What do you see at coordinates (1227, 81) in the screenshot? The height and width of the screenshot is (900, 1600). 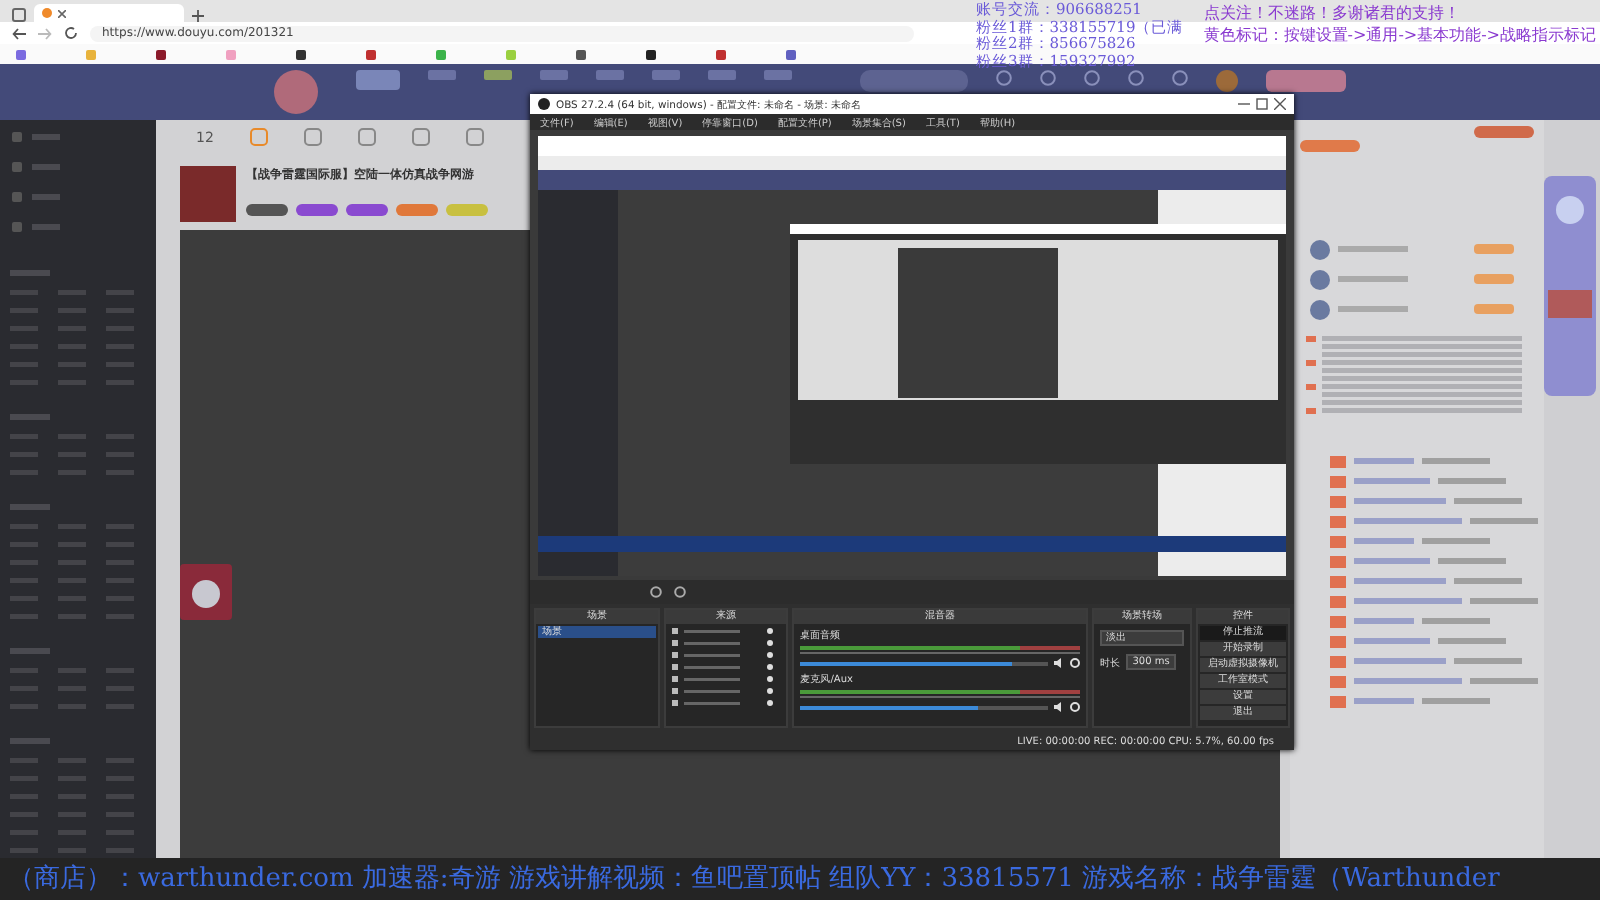 I see `avatar-icon` at bounding box center [1227, 81].